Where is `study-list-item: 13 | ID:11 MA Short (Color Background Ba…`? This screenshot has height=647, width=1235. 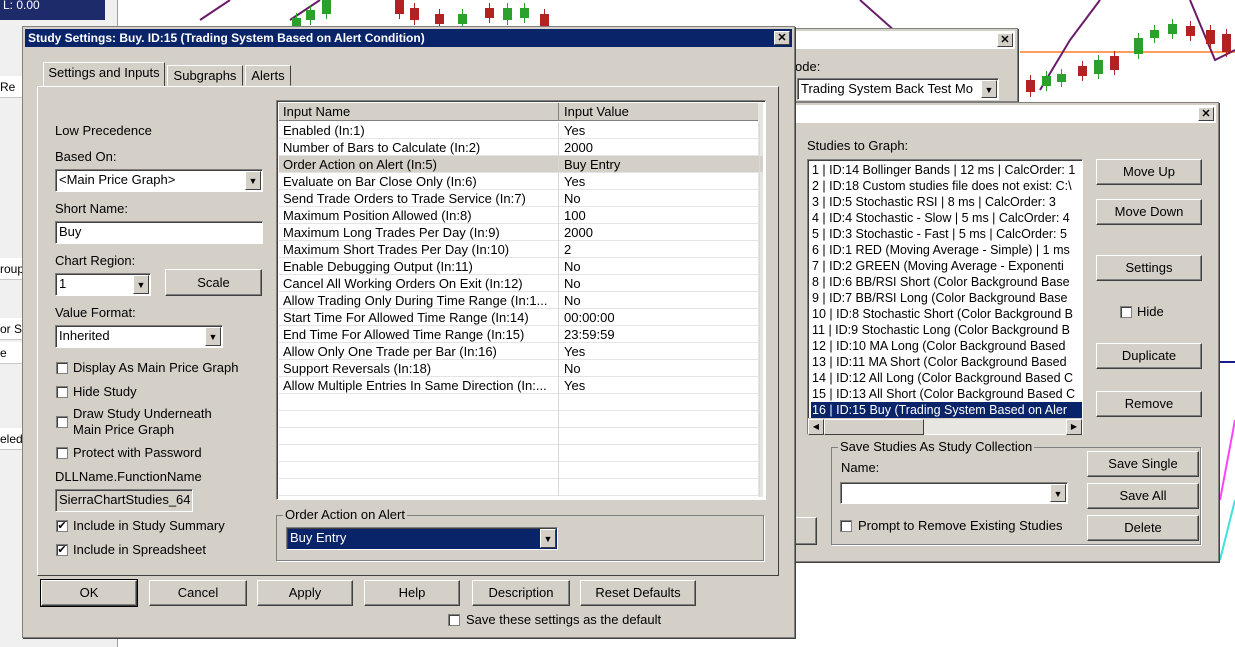 study-list-item: 13 | ID:11 MA Short (Color Background Ba… is located at coordinates (946, 362).